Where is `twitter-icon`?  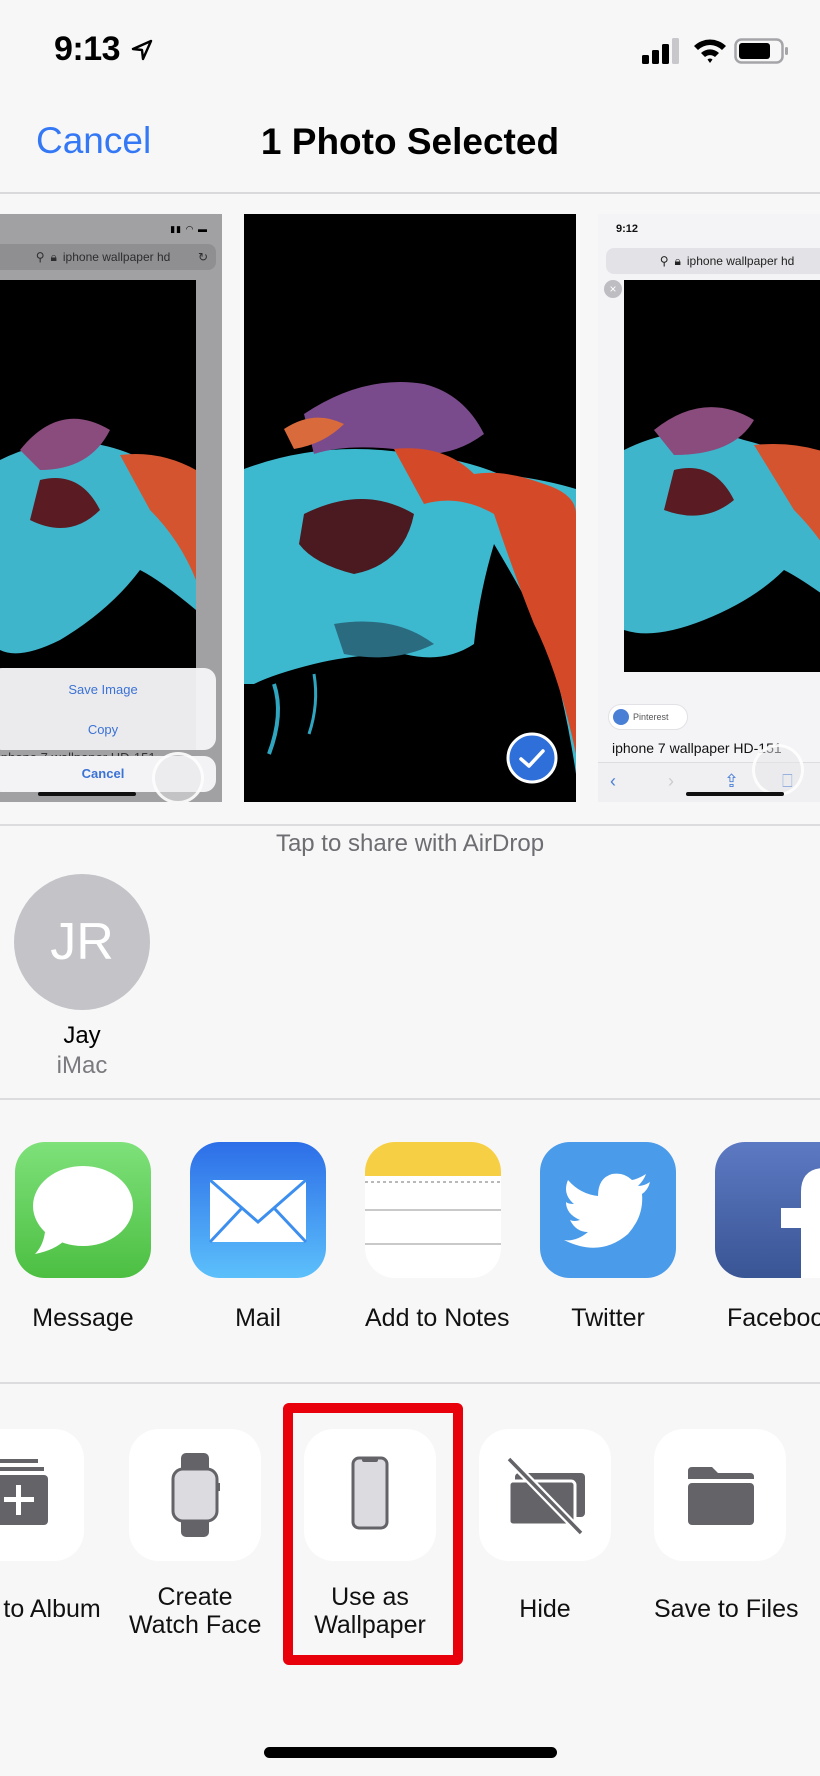 twitter-icon is located at coordinates (608, 1210).